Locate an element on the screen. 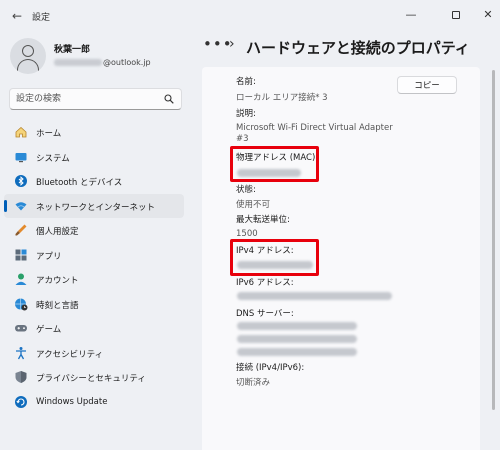 This screenshot has width=500, height=450. sidebar-item-label: 個人用設定 is located at coordinates (57, 232).